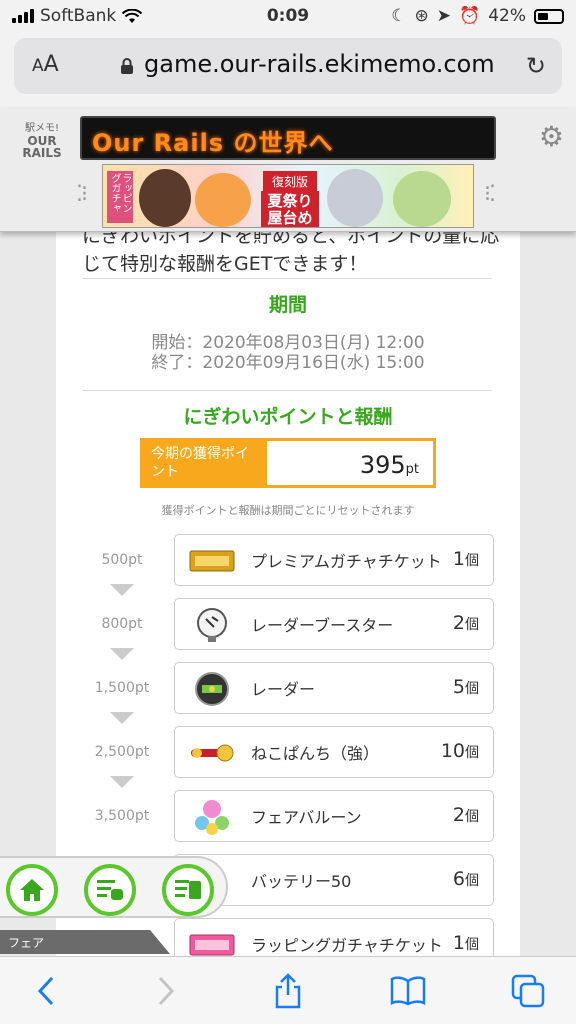 Image resolution: width=576 pixels, height=1024 pixels. I want to click on moon-icon: ☾, so click(399, 16).